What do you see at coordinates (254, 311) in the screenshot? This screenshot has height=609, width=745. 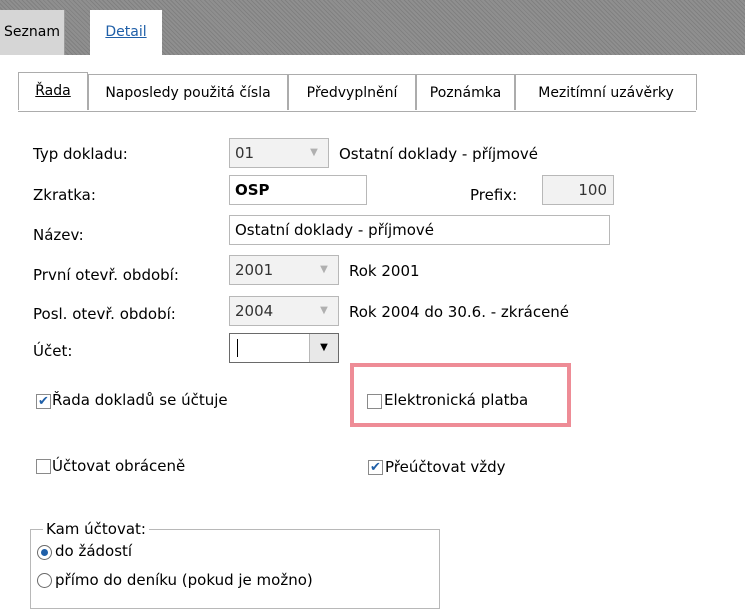 I see `posl-obdobi-value: 2004` at bounding box center [254, 311].